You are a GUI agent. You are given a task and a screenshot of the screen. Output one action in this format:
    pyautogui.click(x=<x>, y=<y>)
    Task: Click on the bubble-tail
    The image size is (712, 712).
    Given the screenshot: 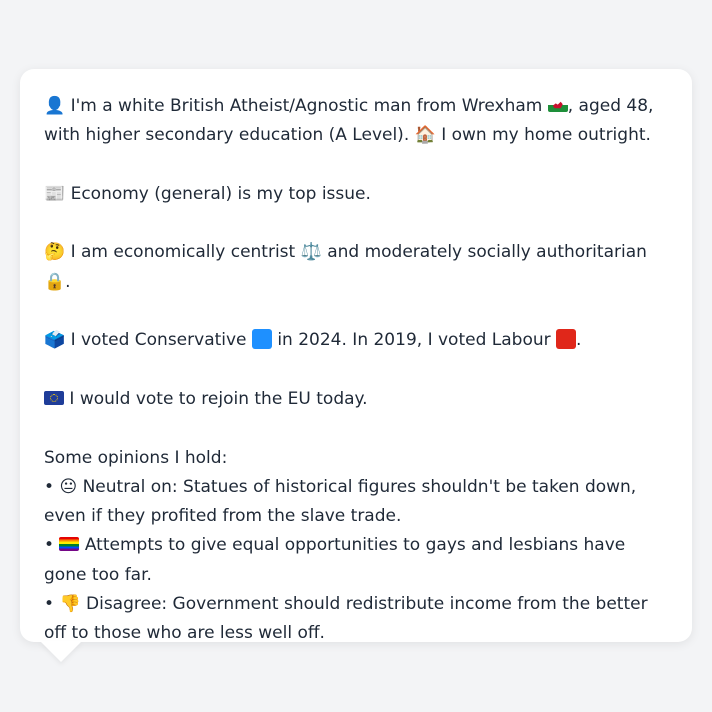 What is the action you would take?
    pyautogui.click(x=61, y=651)
    